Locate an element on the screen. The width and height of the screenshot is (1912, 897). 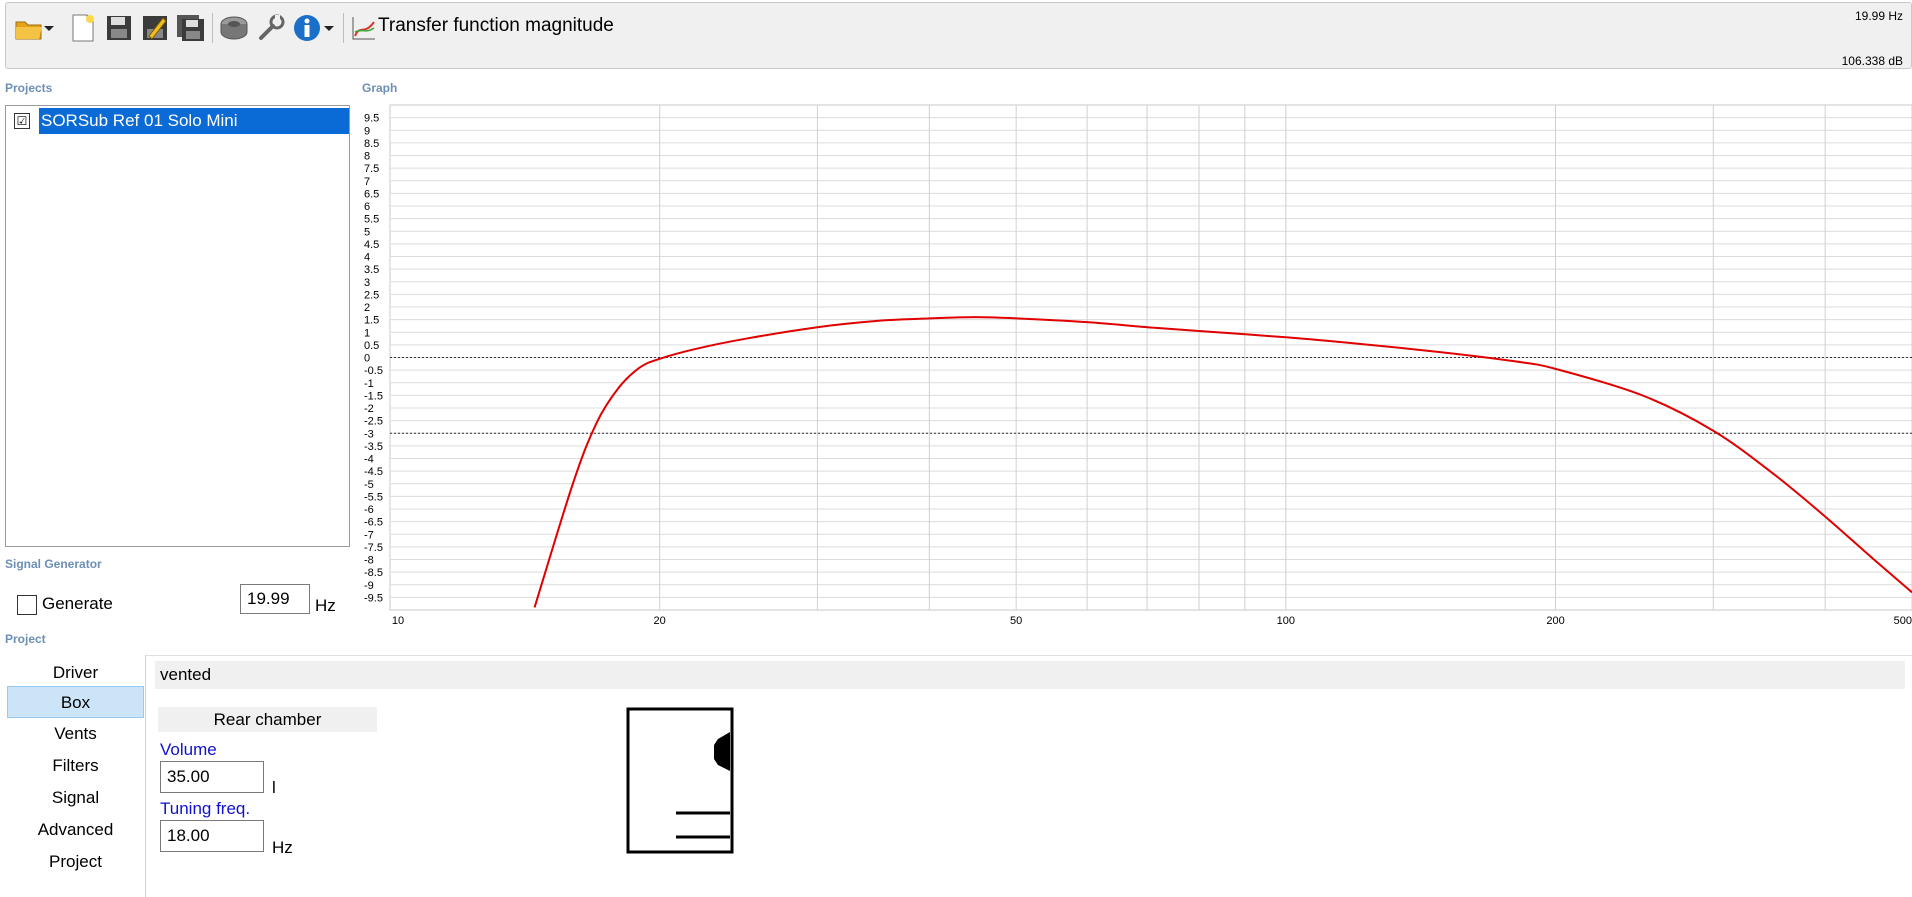
projects-heading: Projects is located at coordinates (29, 88).